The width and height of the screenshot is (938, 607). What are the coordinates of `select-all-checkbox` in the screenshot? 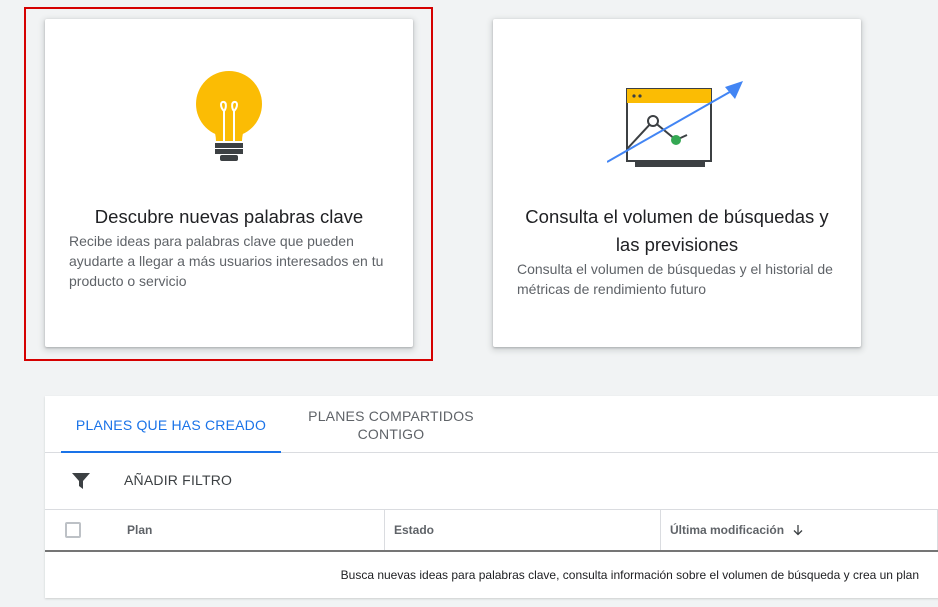 It's located at (73, 530).